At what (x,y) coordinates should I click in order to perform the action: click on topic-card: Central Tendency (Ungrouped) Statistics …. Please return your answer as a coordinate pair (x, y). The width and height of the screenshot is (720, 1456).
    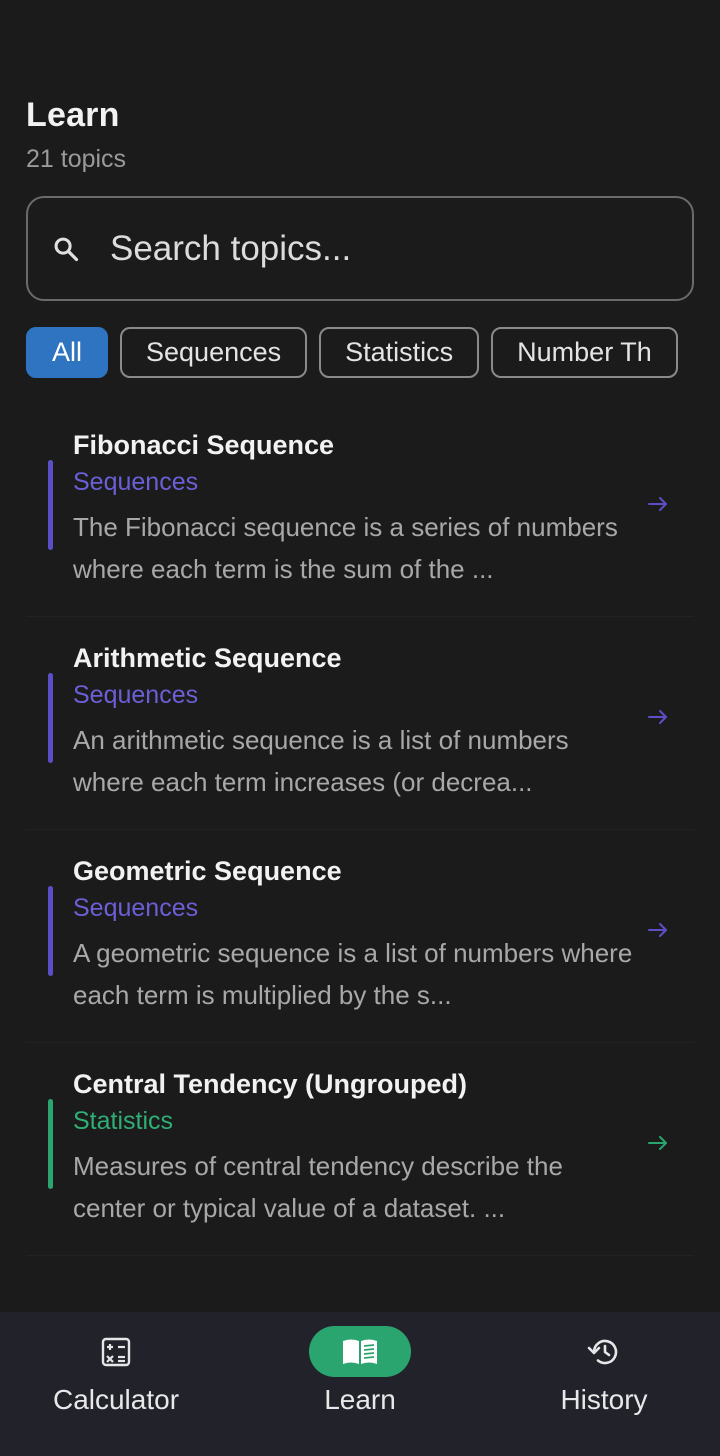
    Looking at the image, I should click on (360, 1149).